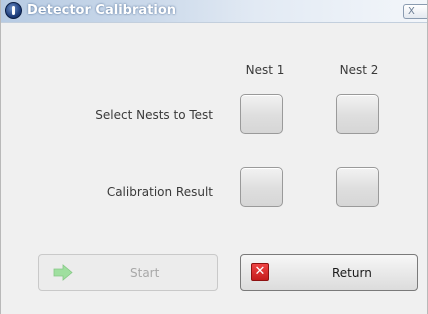 The image size is (428, 314). Describe the element at coordinates (128, 272) in the screenshot. I see `start-button: Start` at that location.